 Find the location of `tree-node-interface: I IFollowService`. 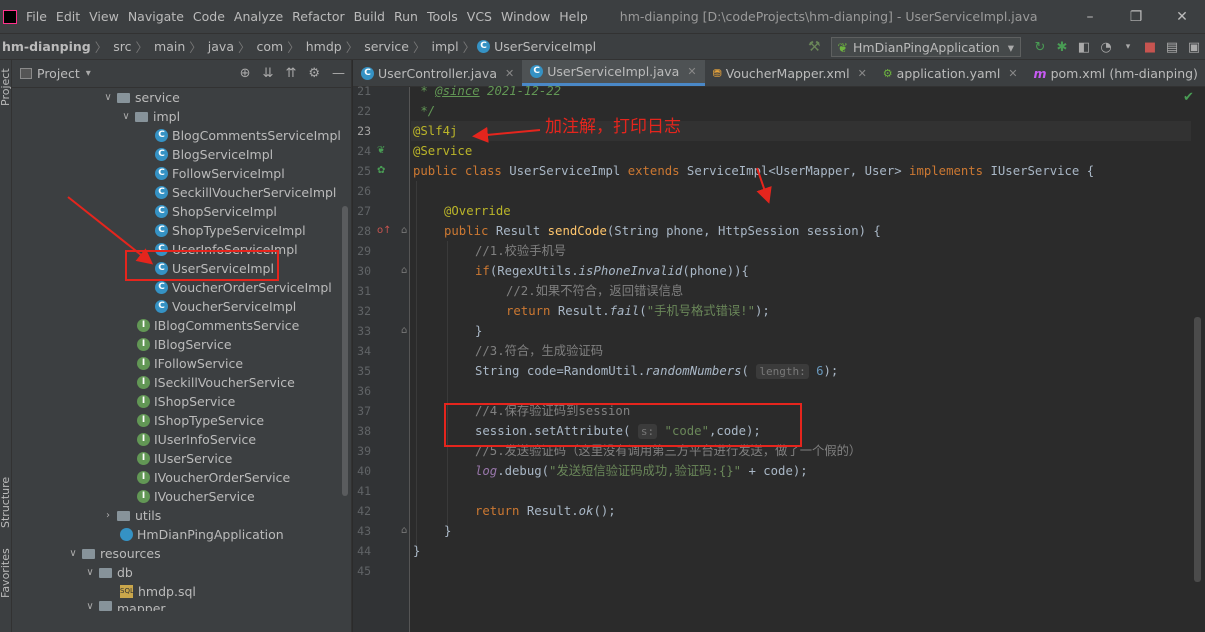

tree-node-interface: I IFollowService is located at coordinates (190, 363).